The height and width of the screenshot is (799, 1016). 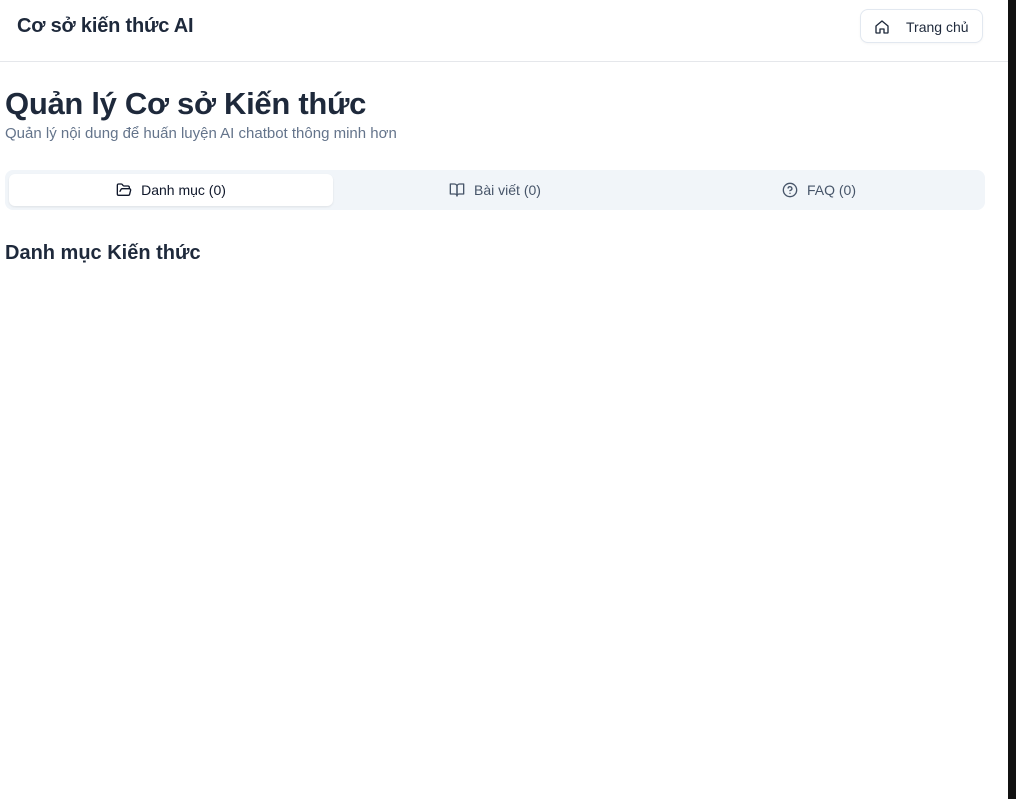 I want to click on tab-categories: Danh mục (0), so click(x=171, y=190).